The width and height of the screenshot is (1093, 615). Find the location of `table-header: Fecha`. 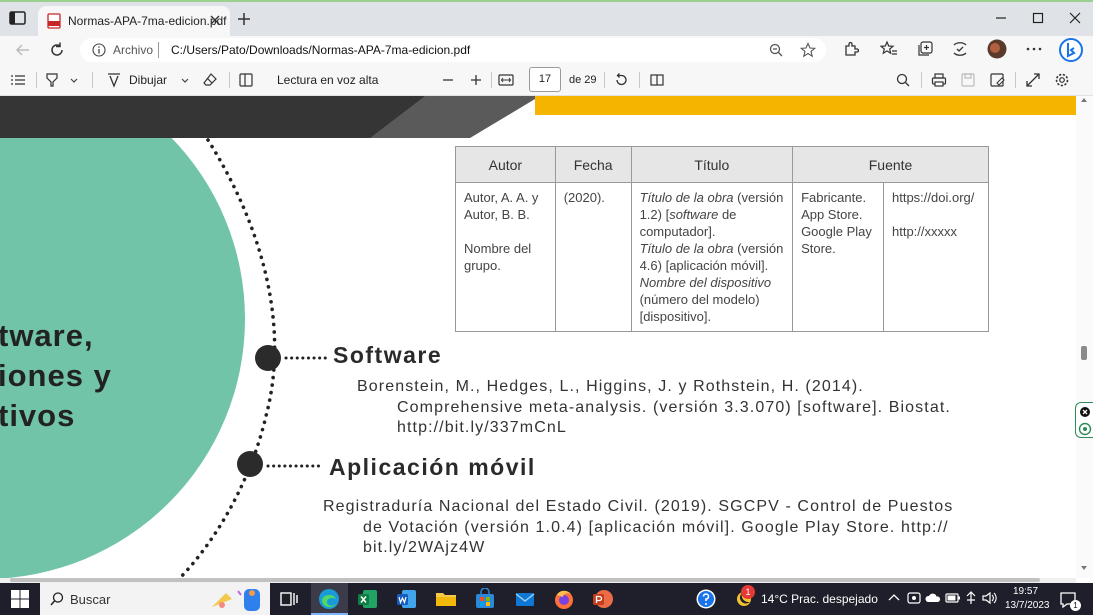

table-header: Fecha is located at coordinates (593, 164).